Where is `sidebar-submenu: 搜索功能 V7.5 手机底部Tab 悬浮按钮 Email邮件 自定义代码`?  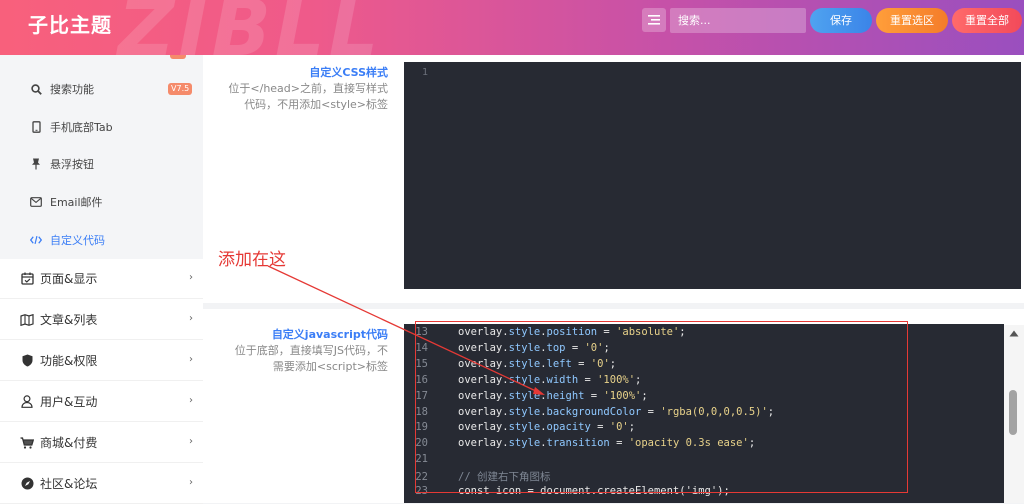
sidebar-submenu: 搜索功能 V7.5 手机底部Tab 悬浮按钮 Email邮件 自定义代码 is located at coordinates (101, 157).